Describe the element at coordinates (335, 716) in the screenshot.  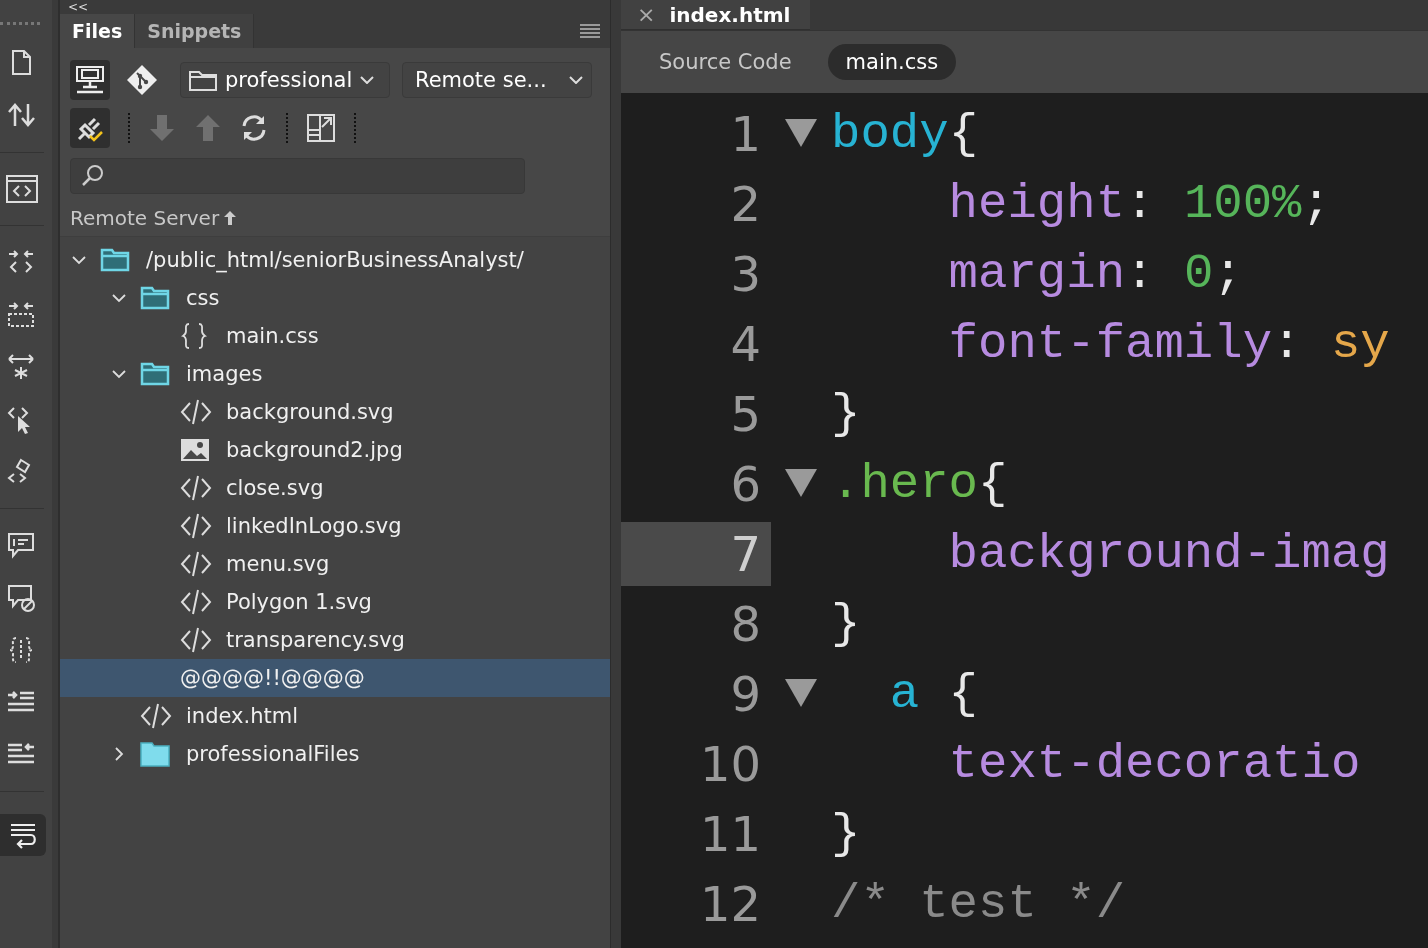
I see `tree-item: index.html` at that location.